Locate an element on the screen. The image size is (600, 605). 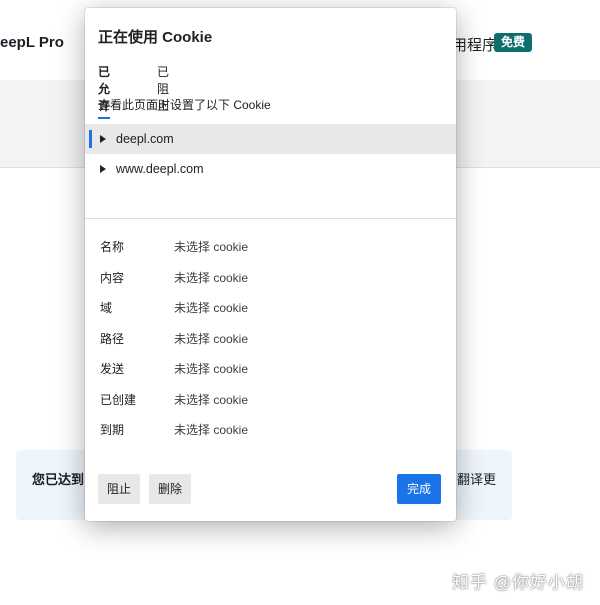
detail-row-created: 已创建 未选择 cookie is located at coordinates (270, 402).